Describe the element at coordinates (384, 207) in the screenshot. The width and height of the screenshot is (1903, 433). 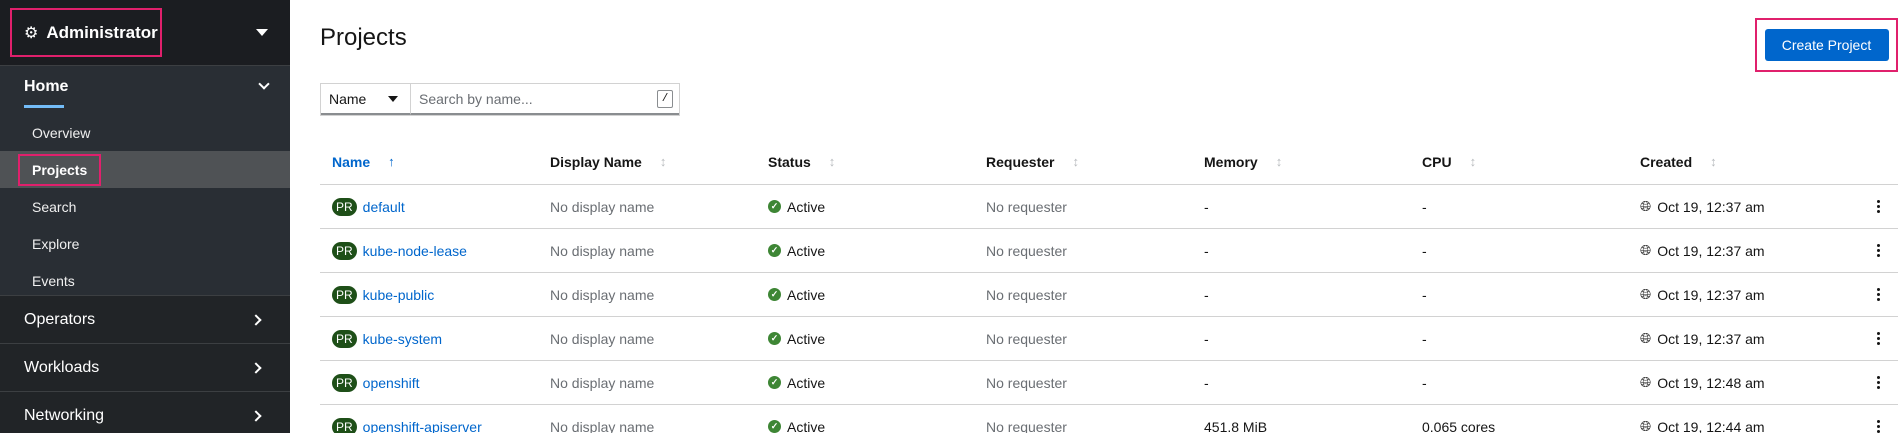
I see `project-name-link: default` at that location.